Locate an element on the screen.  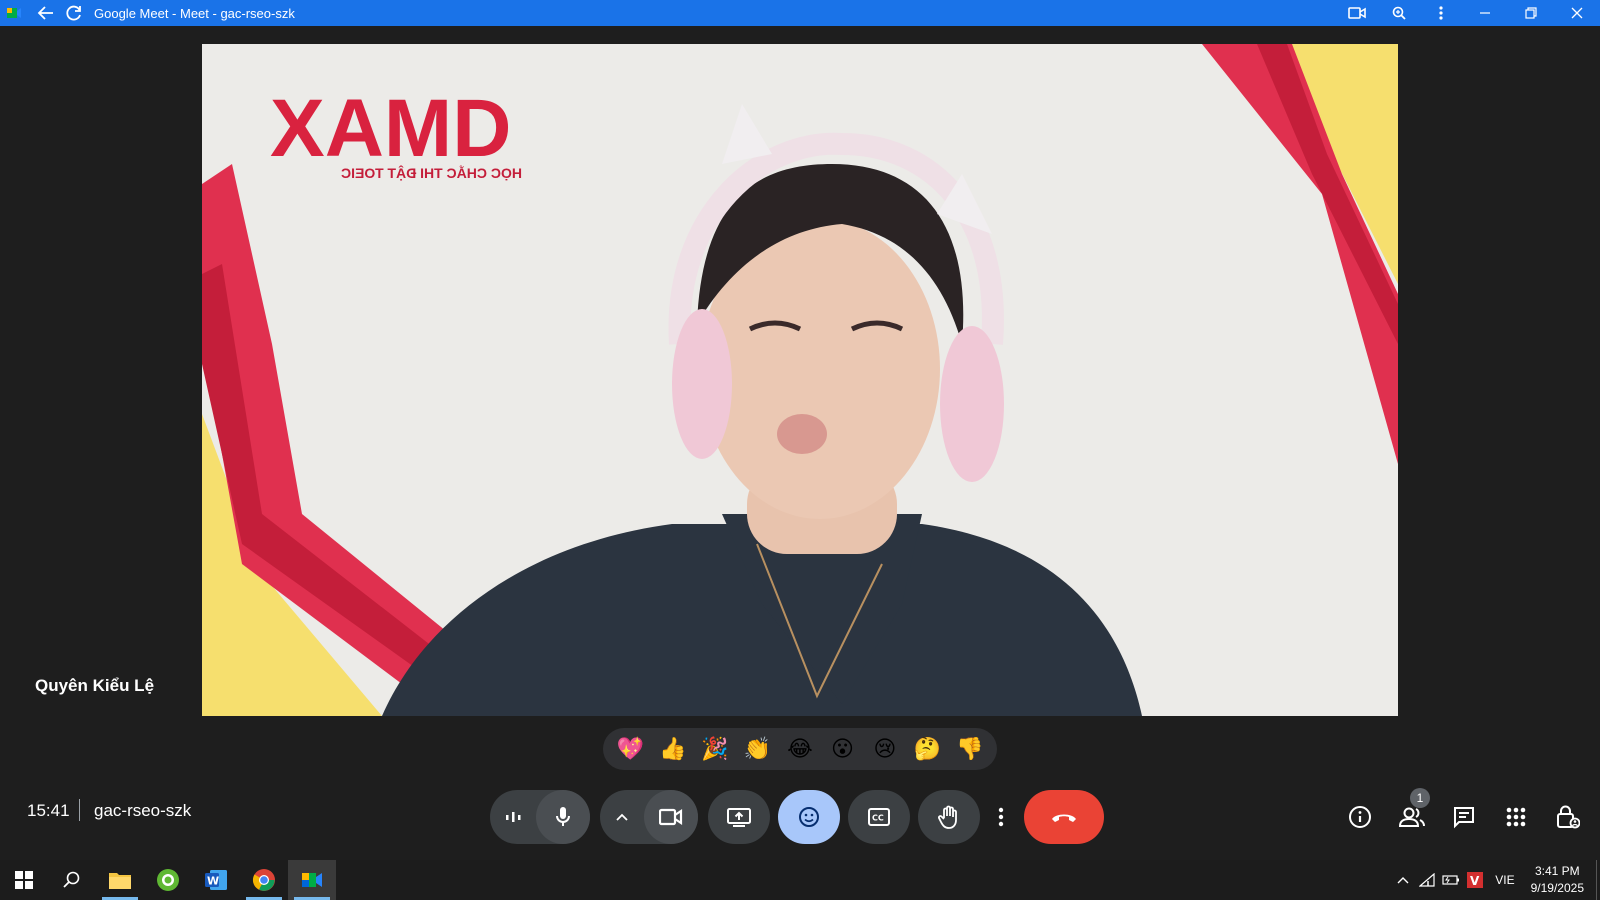
meeting-side-panel-buttons: 1 is located at coordinates (1467, 816).